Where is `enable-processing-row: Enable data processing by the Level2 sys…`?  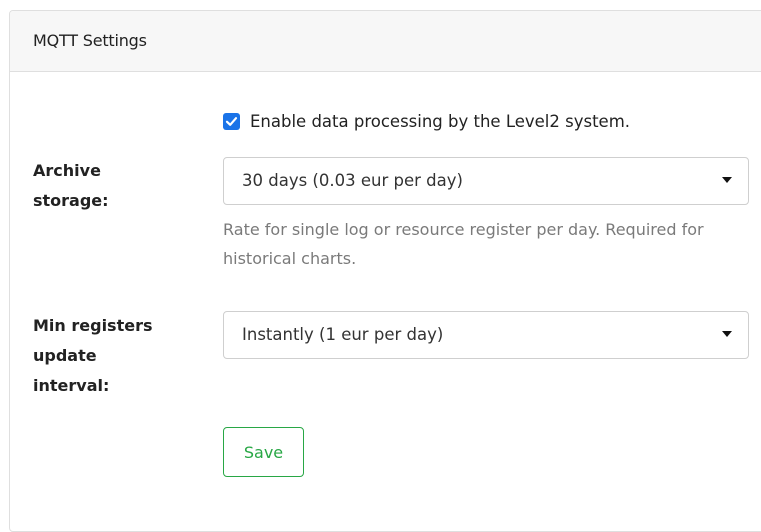 enable-processing-row: Enable data processing by the Level2 sys… is located at coordinates (426, 121).